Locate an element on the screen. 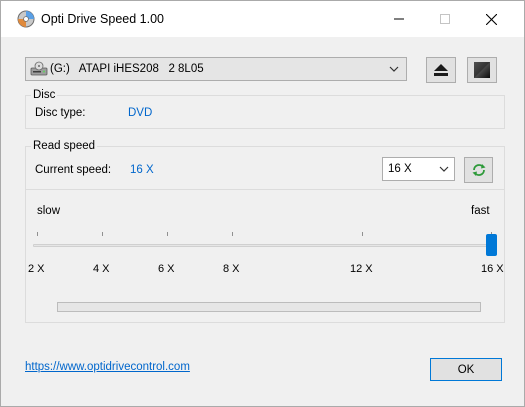 Image resolution: width=525 pixels, height=407 pixels. eject-button is located at coordinates (441, 70).